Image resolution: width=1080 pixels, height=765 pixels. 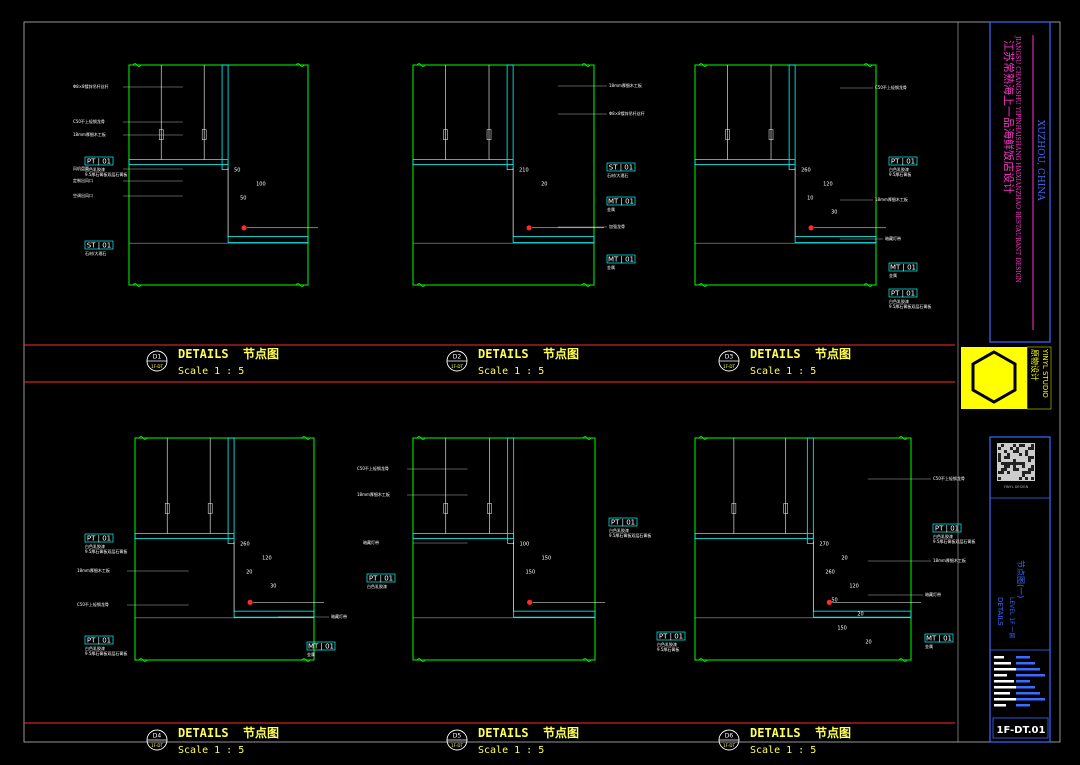 I want to click on dimension-label: 150, so click(x=531, y=572).